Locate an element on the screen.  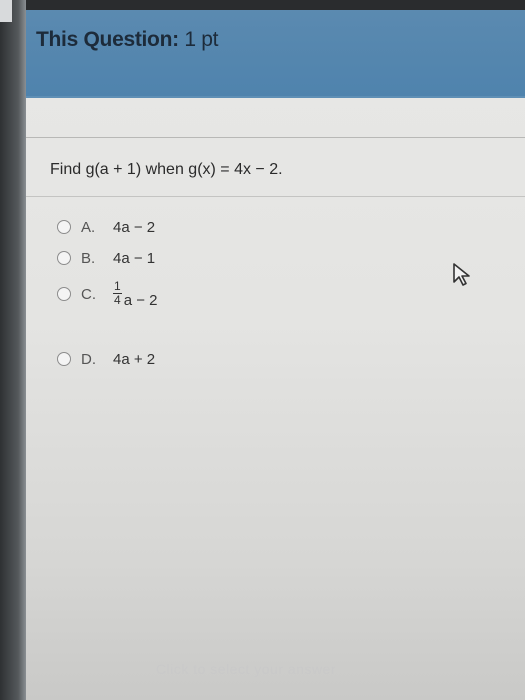
click-hint: Click to select your answer is located at coordinates (246, 669).